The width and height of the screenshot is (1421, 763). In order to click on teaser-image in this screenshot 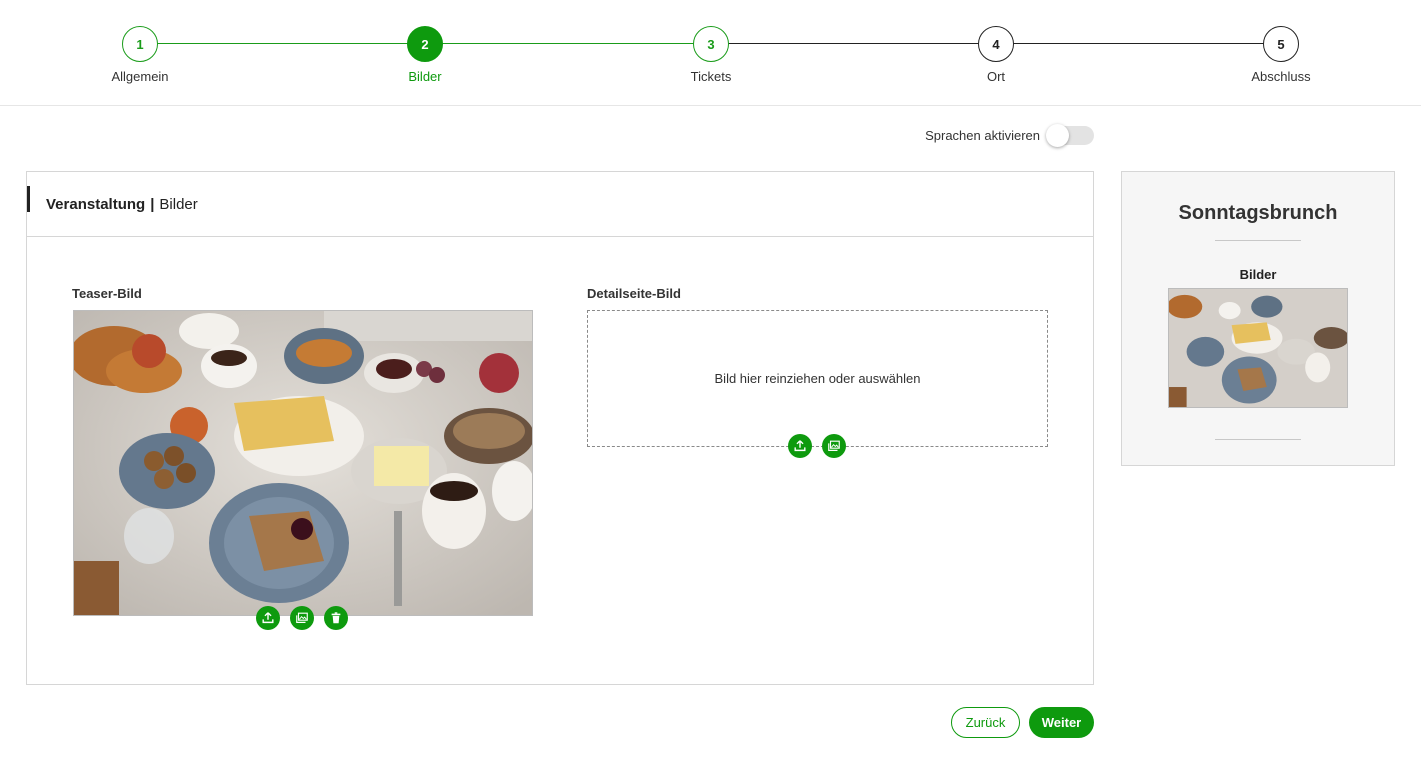, I will do `click(303, 463)`.